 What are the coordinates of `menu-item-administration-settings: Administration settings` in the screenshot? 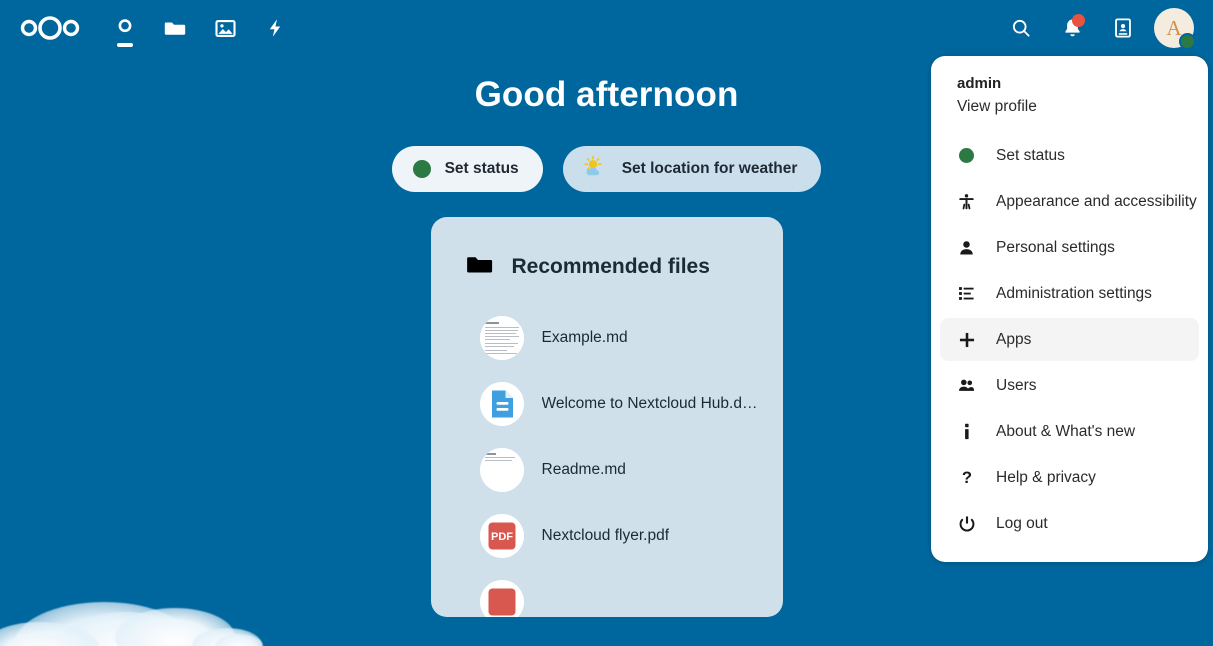 It's located at (1069, 293).